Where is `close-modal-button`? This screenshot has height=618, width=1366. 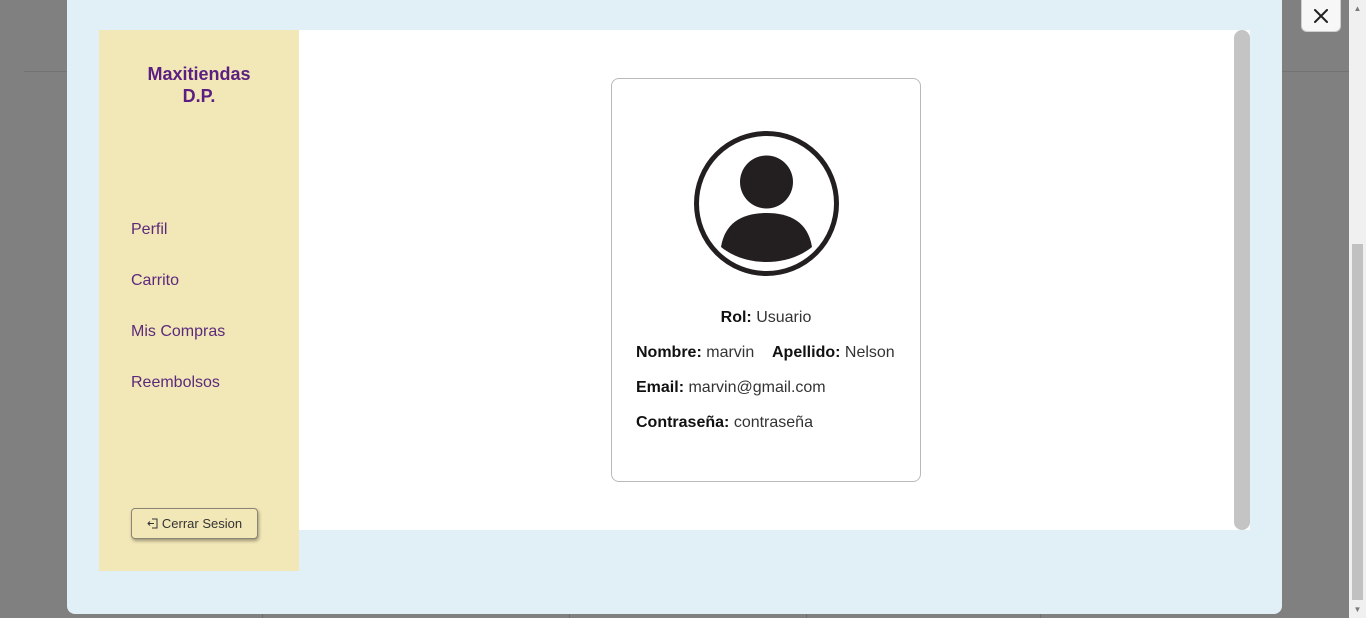 close-modal-button is located at coordinates (1321, 16).